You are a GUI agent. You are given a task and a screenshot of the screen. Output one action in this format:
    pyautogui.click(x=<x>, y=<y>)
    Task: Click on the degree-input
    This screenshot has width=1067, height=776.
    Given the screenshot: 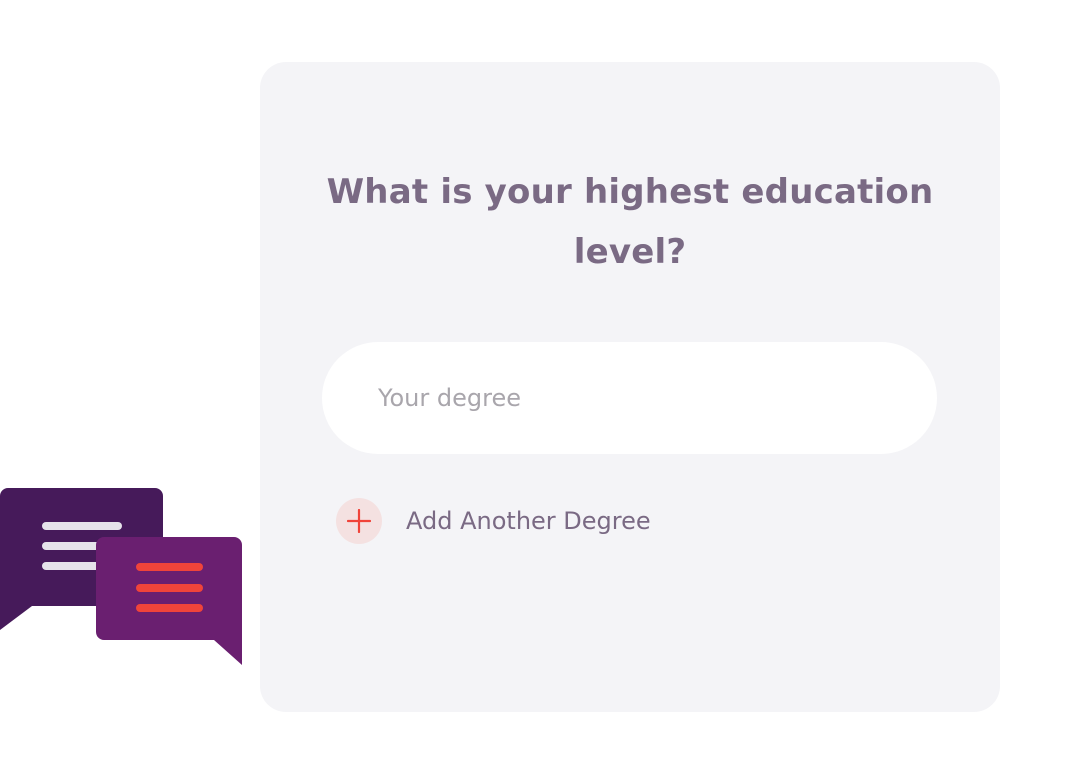 What is the action you would take?
    pyautogui.click(x=629, y=398)
    